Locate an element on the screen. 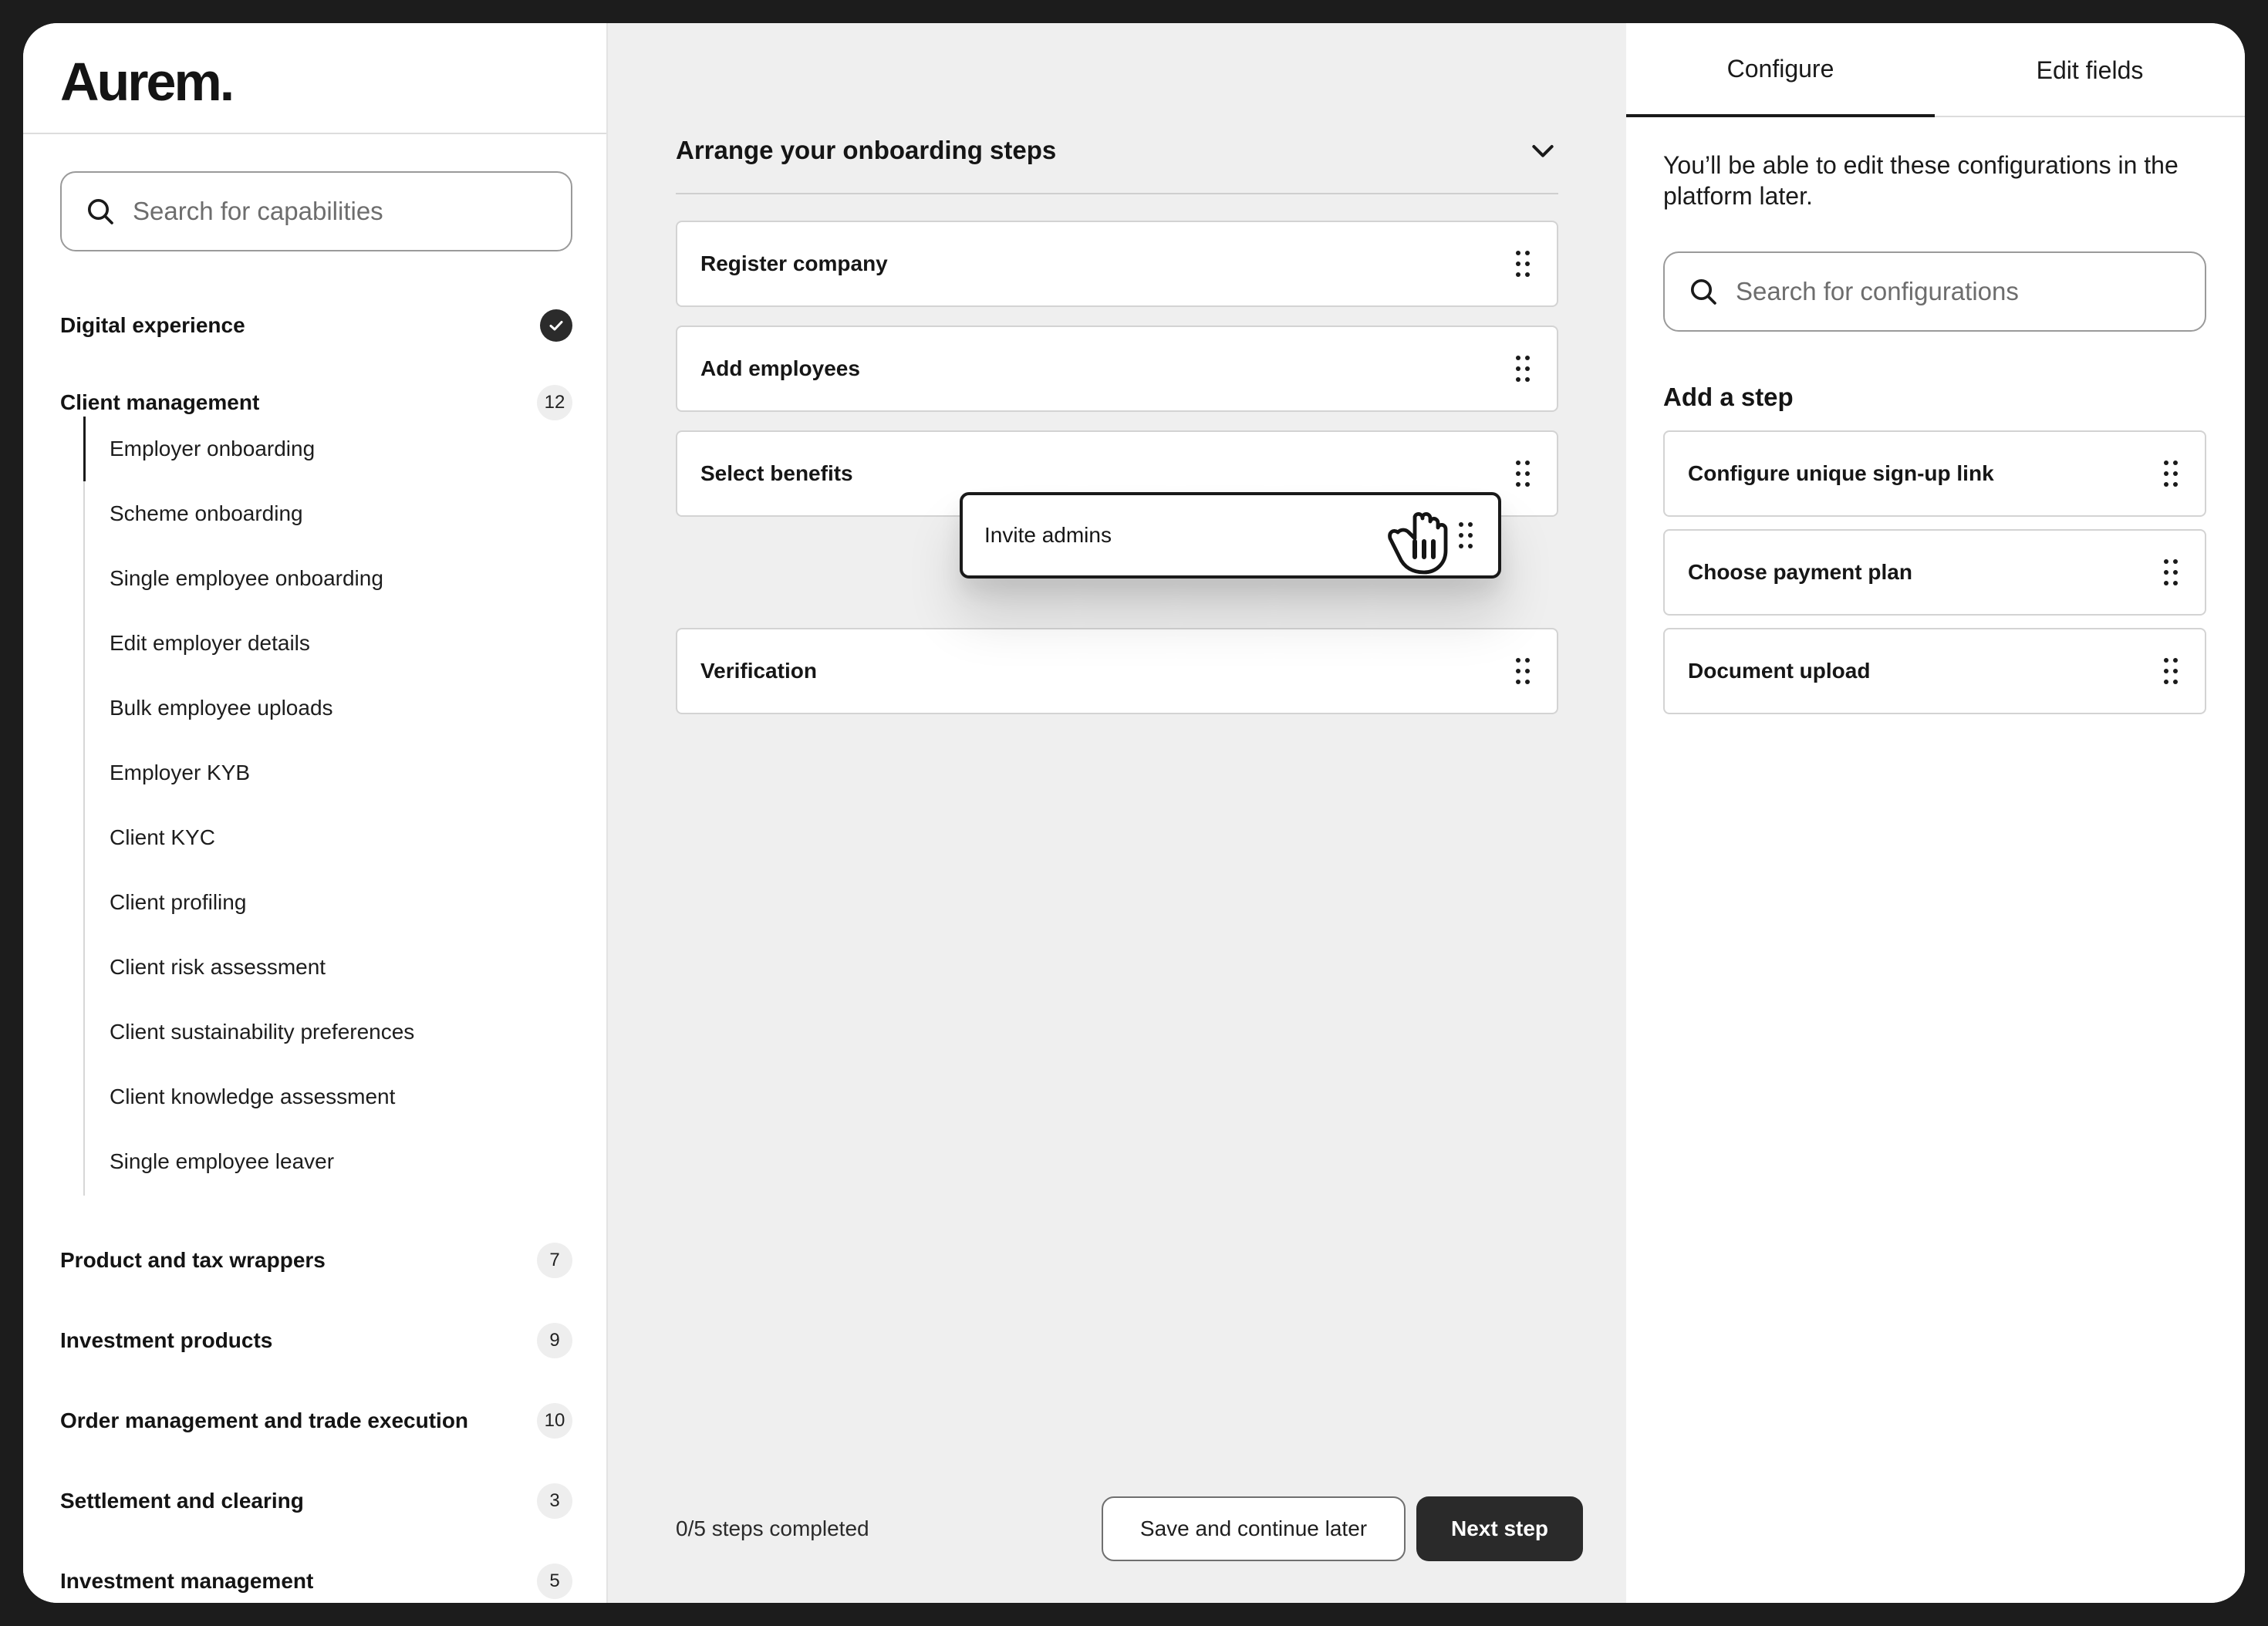 The image size is (2268, 1626). step-card-register-company: Register company is located at coordinates (1117, 264).